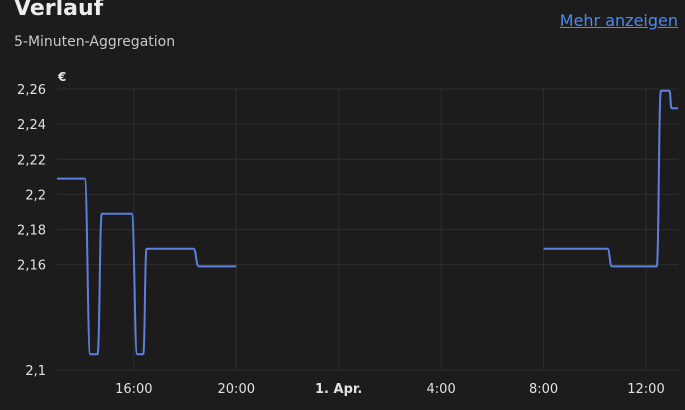 This screenshot has height=410, width=685. What do you see at coordinates (133, 389) in the screenshot?
I see `x-tick-label: 16:00` at bounding box center [133, 389].